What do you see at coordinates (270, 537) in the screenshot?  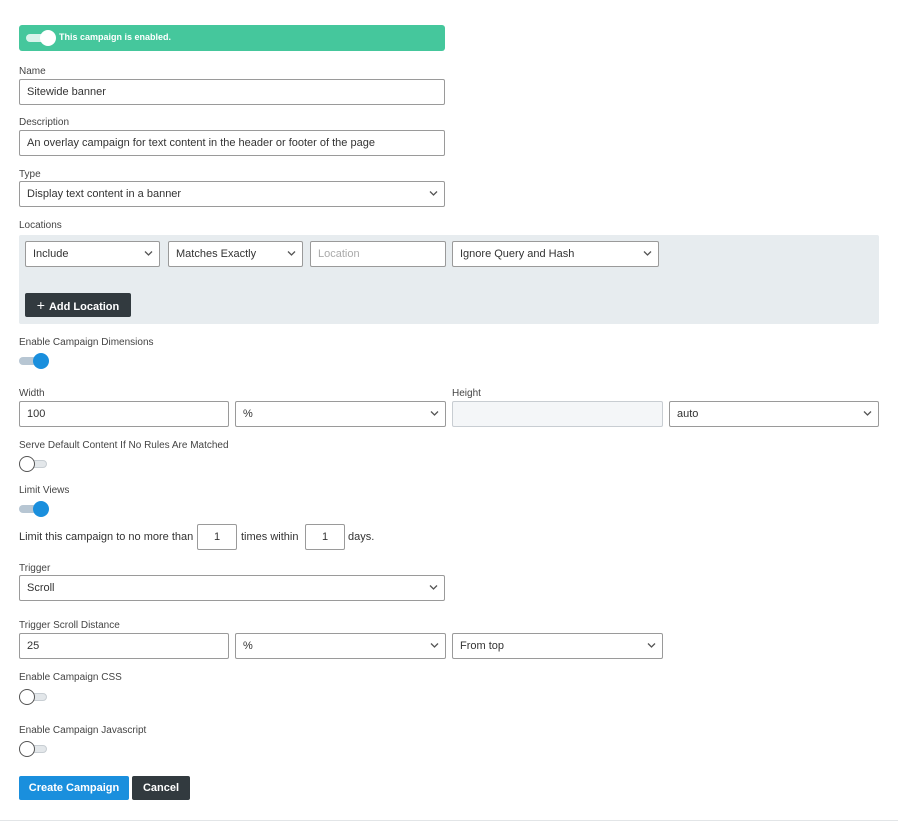 I see `limit-views-middle: times within` at bounding box center [270, 537].